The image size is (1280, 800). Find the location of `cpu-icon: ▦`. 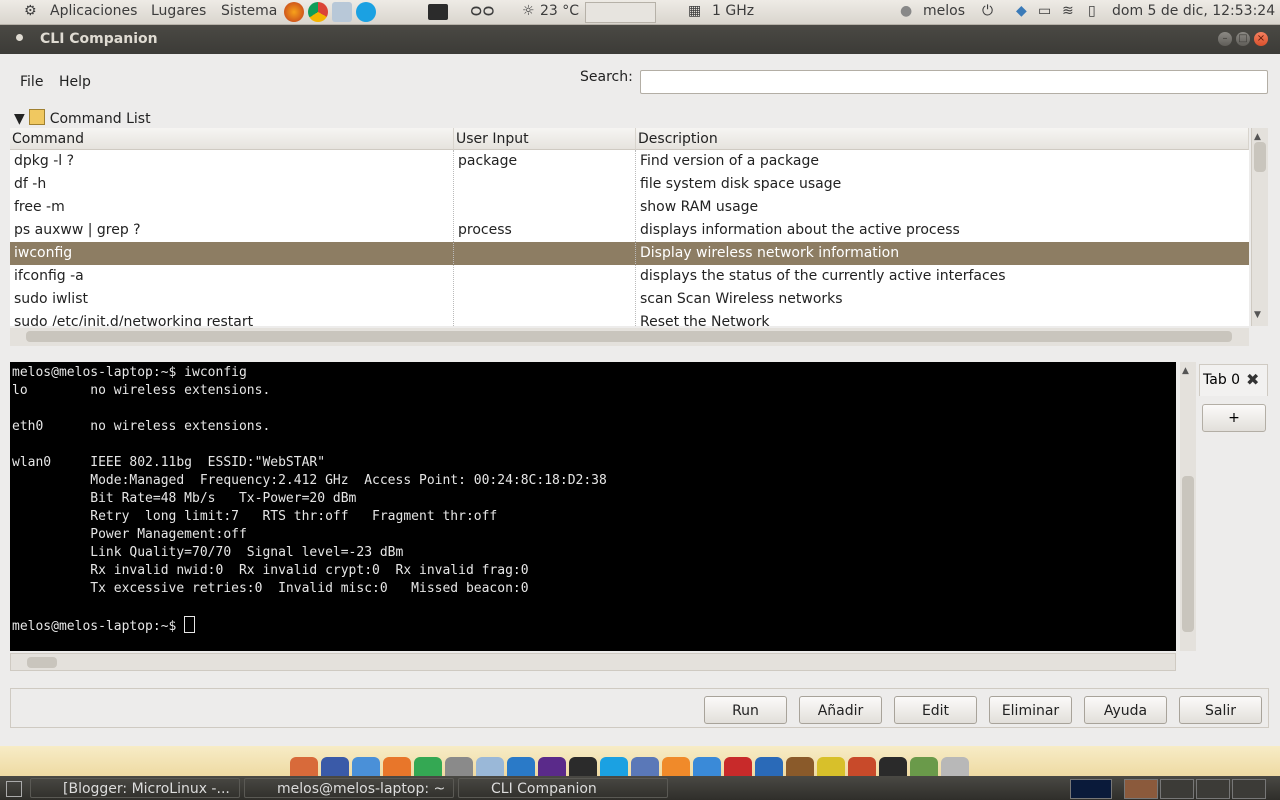

cpu-icon: ▦ is located at coordinates (695, 11).